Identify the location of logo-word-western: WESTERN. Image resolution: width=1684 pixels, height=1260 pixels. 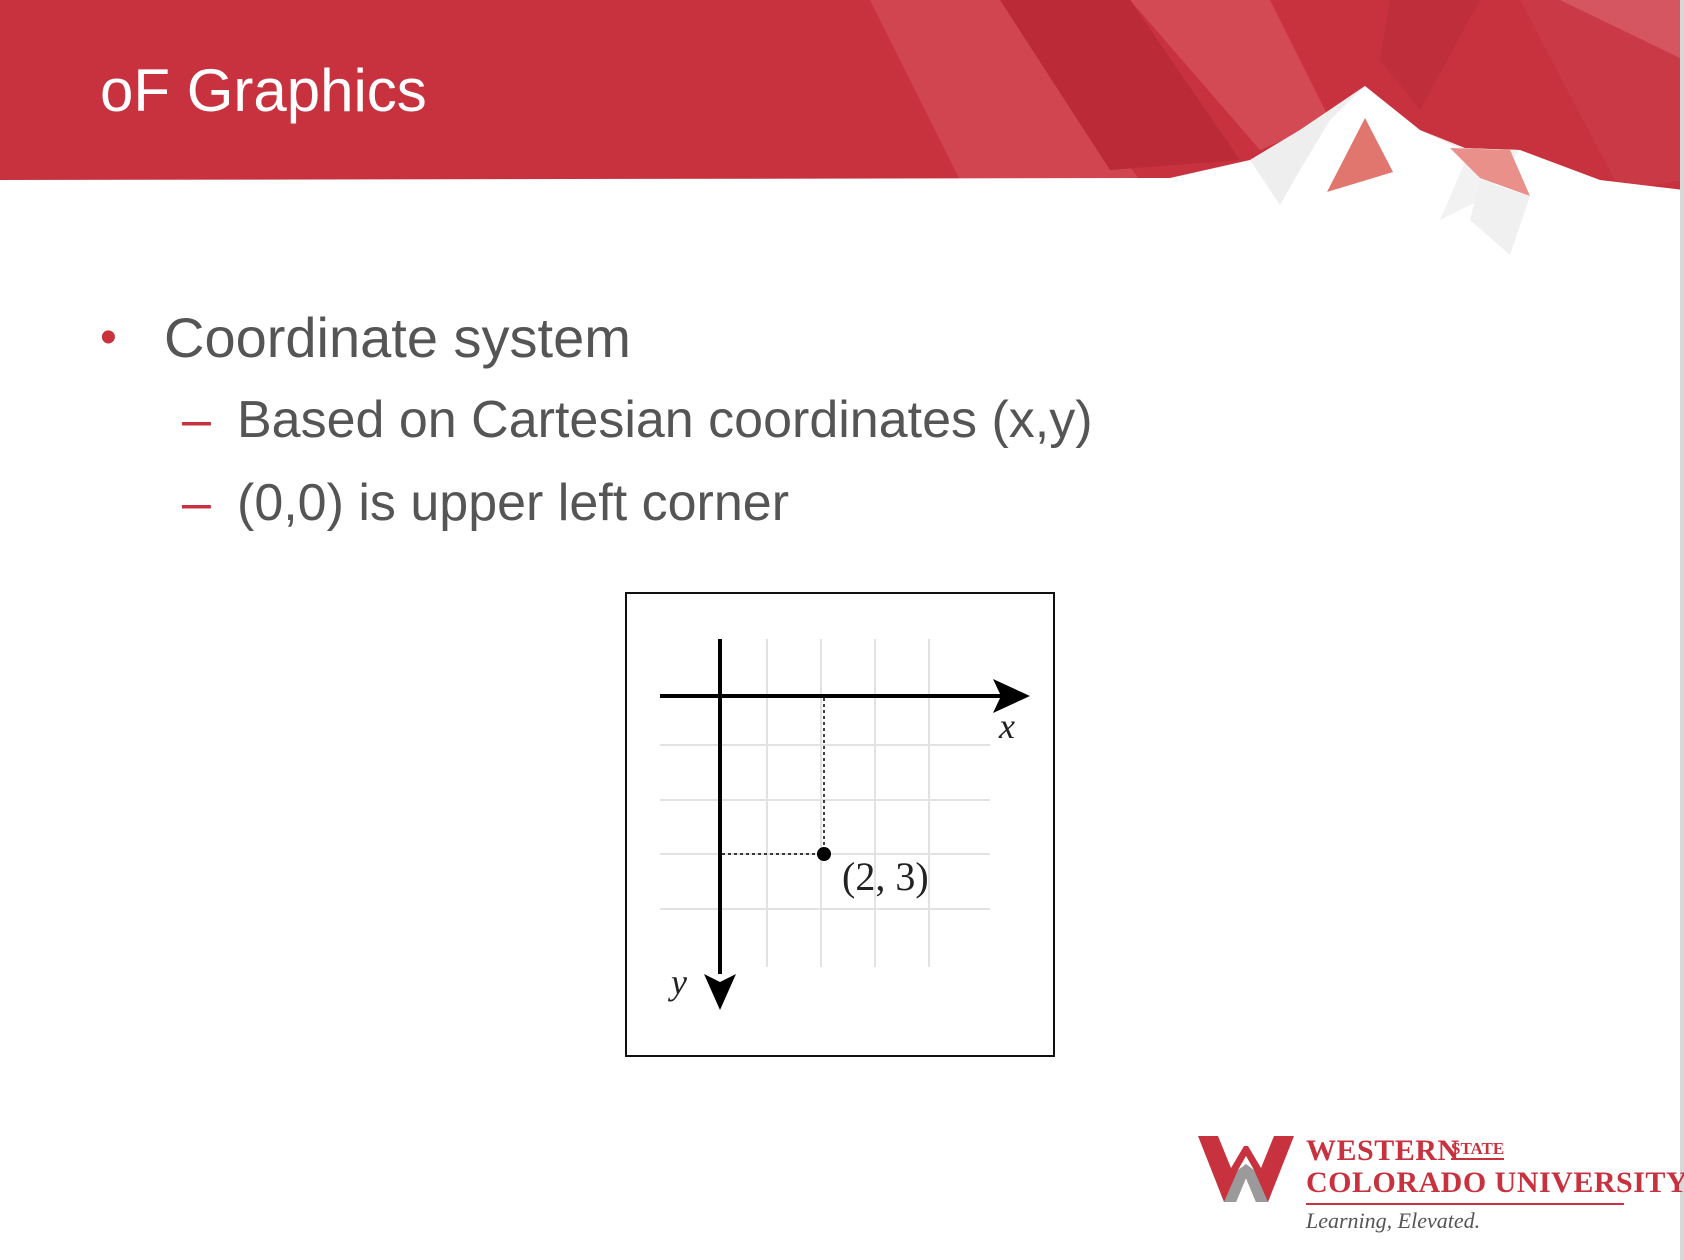
(1383, 1150).